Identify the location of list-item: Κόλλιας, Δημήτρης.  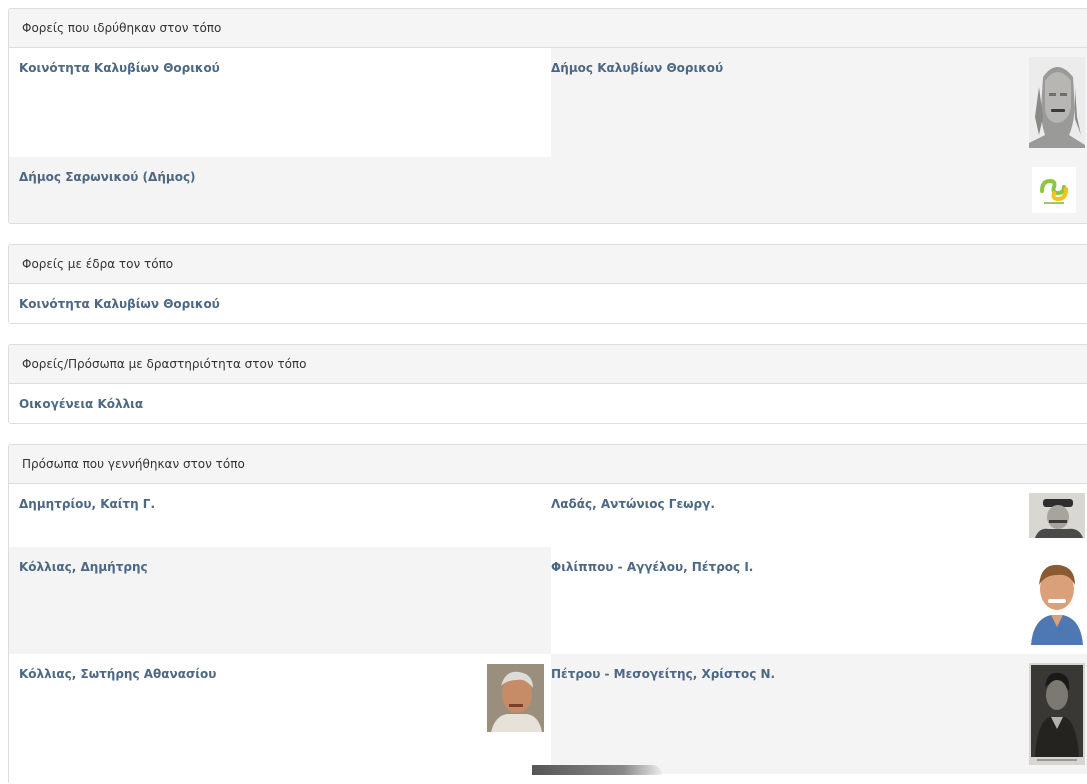
(280, 600).